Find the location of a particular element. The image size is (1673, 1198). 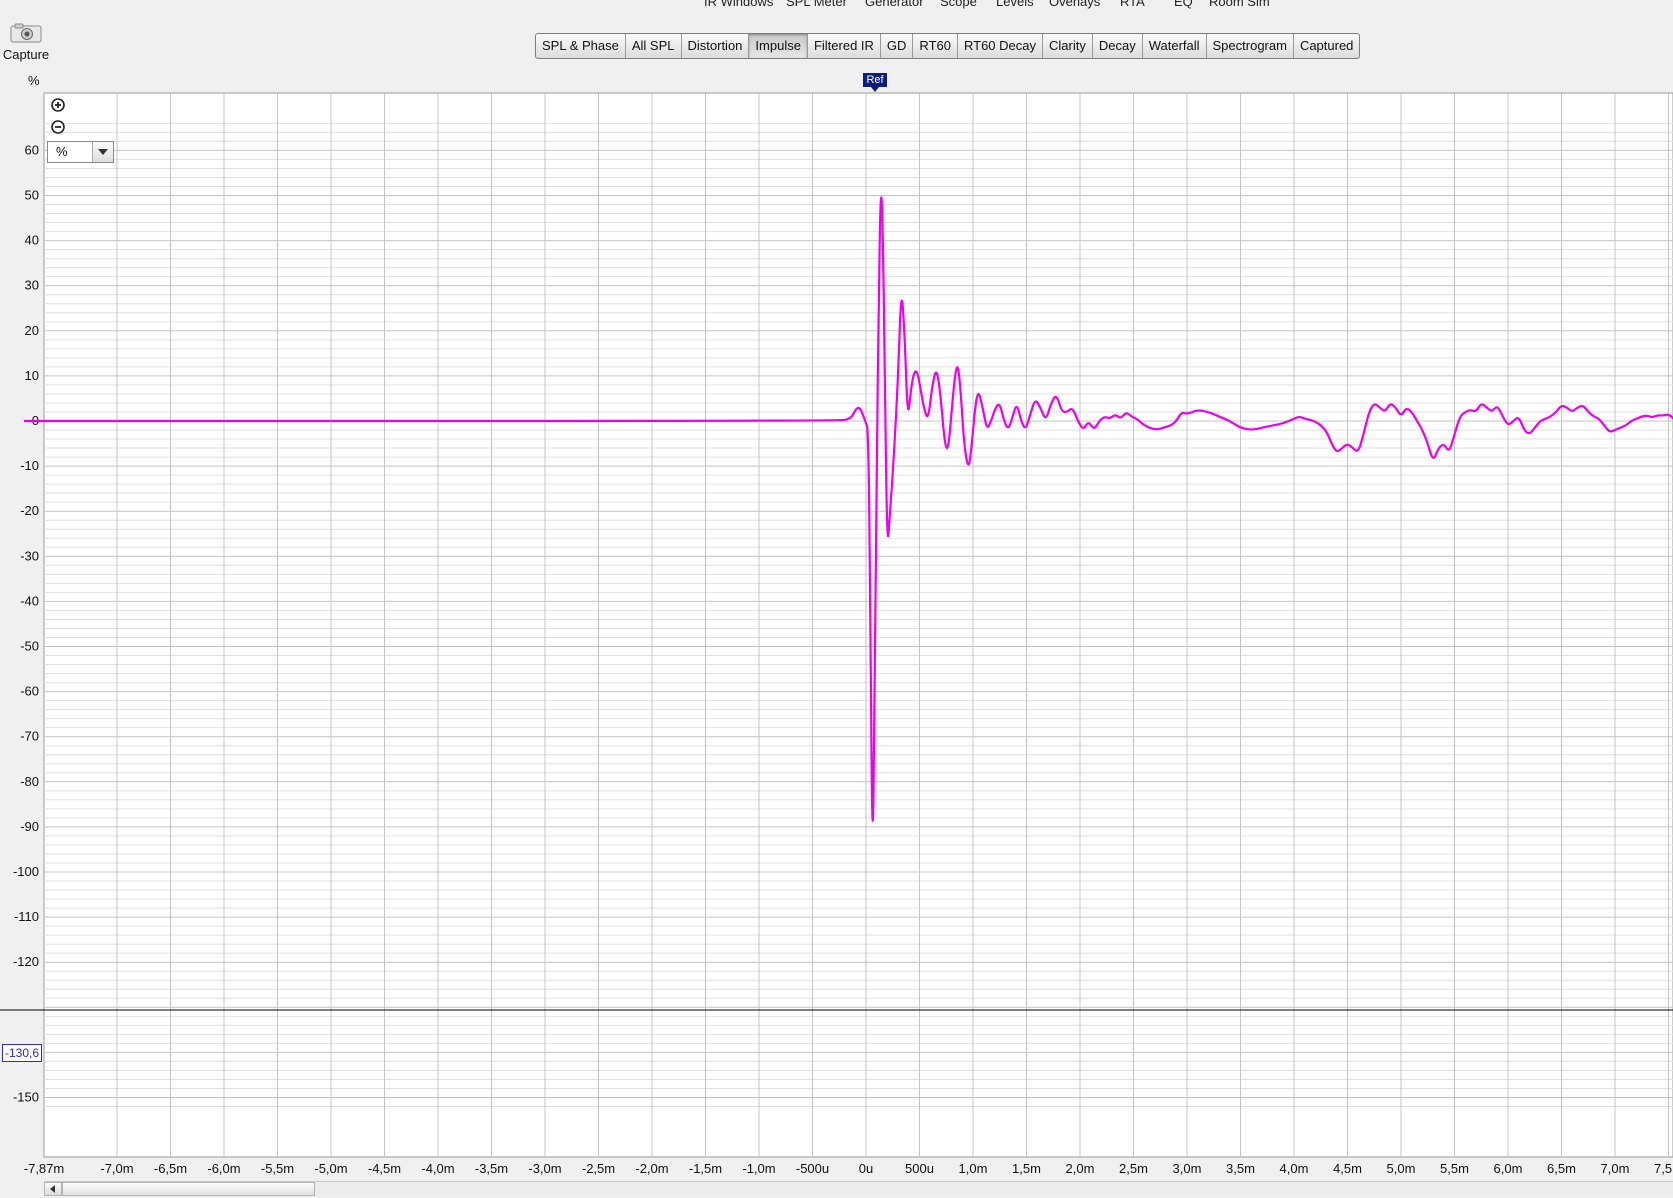

y-tick-label: -90 is located at coordinates (29, 826).